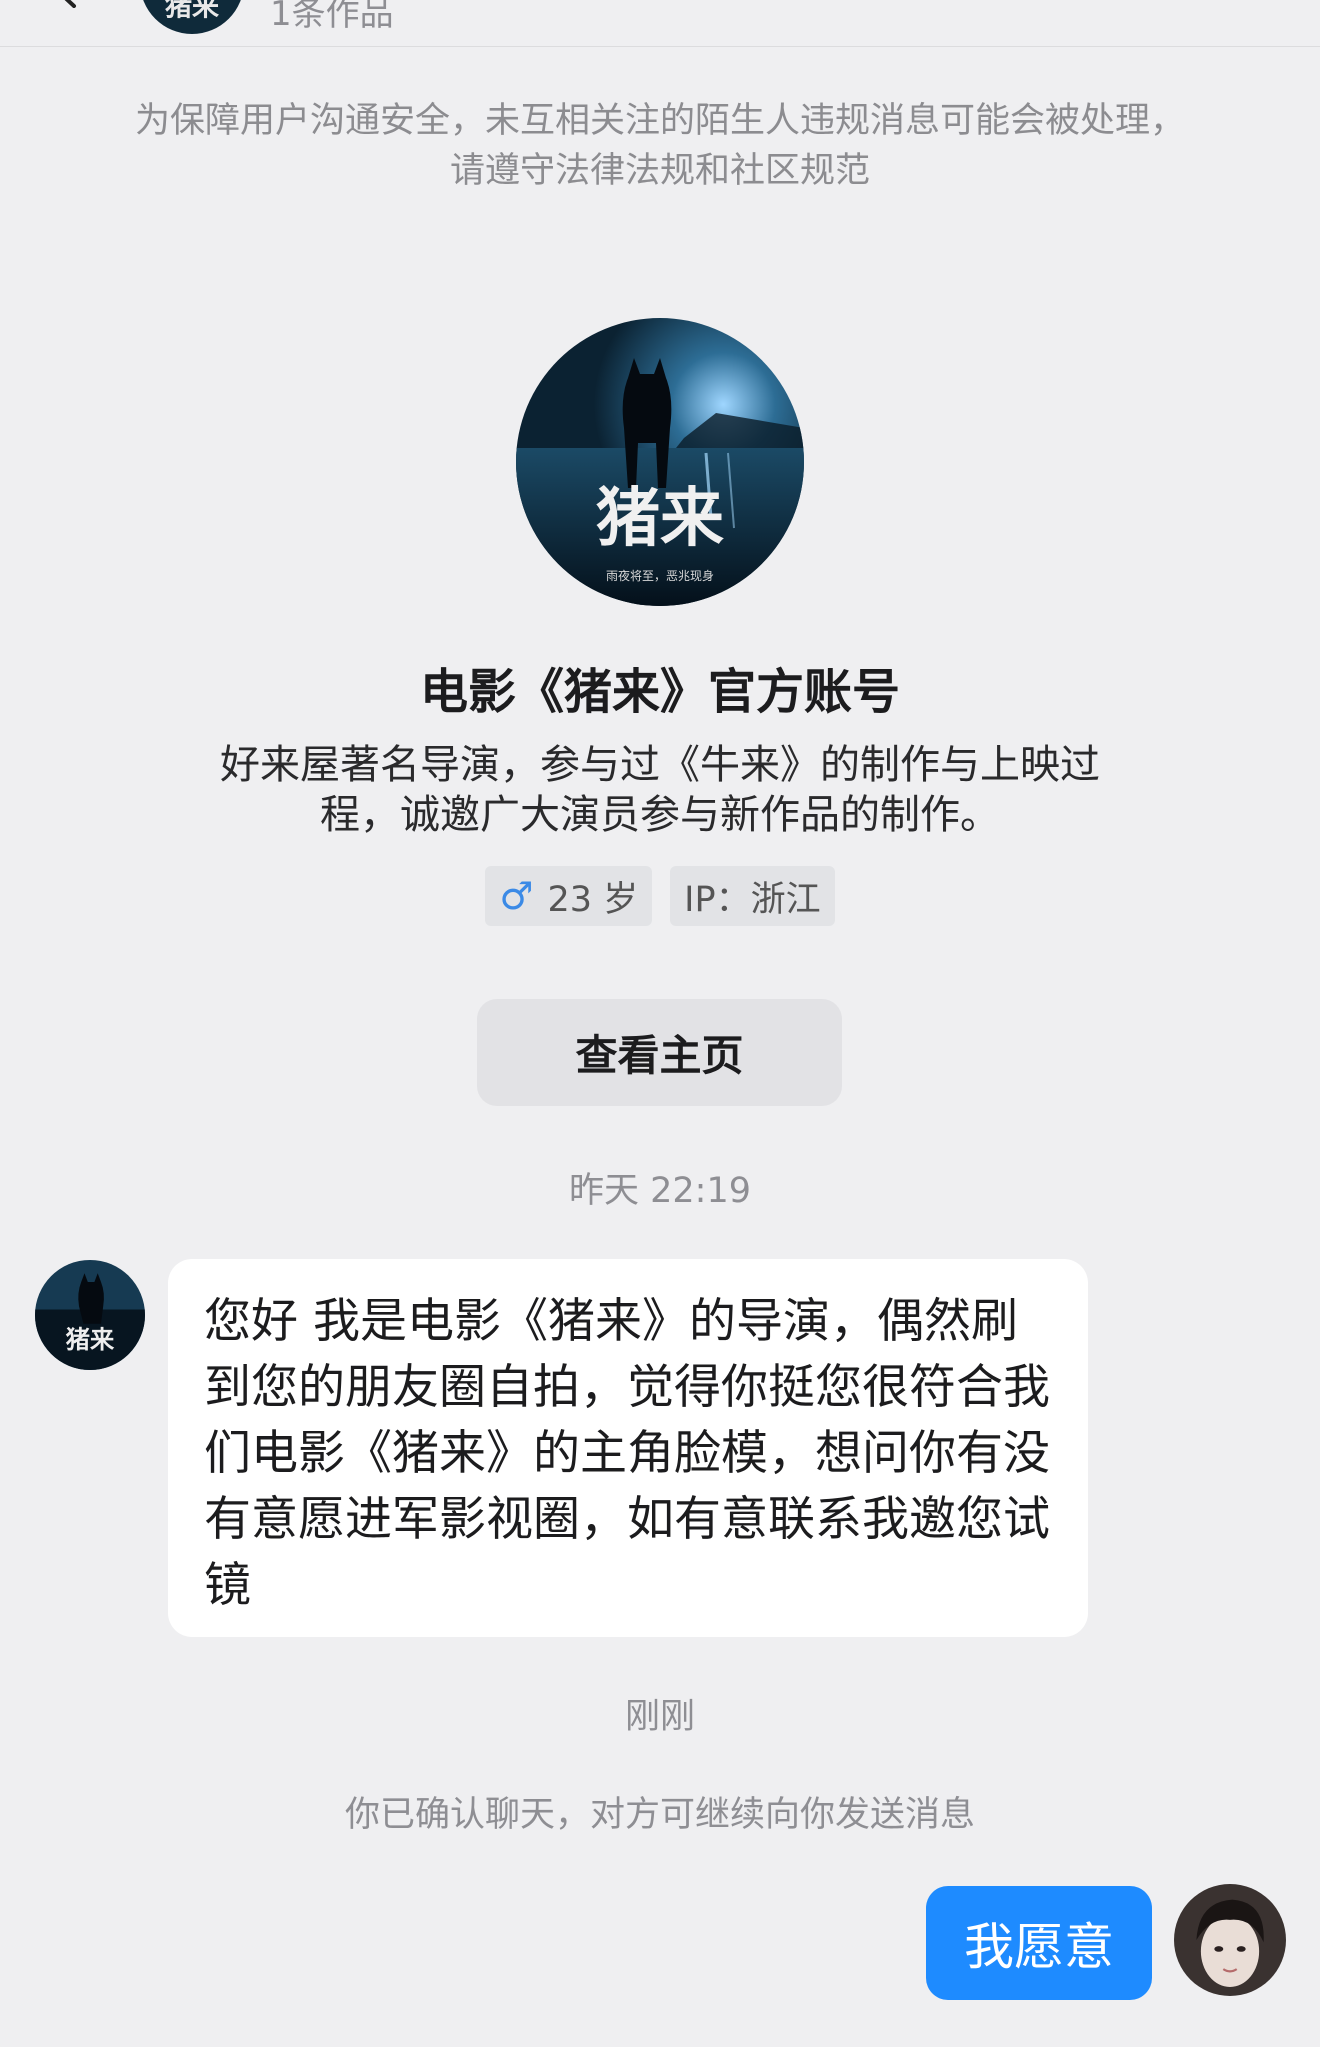  Describe the element at coordinates (1039, 1943) in the screenshot. I see `outgoing-message-bubble: 我愿意` at that location.